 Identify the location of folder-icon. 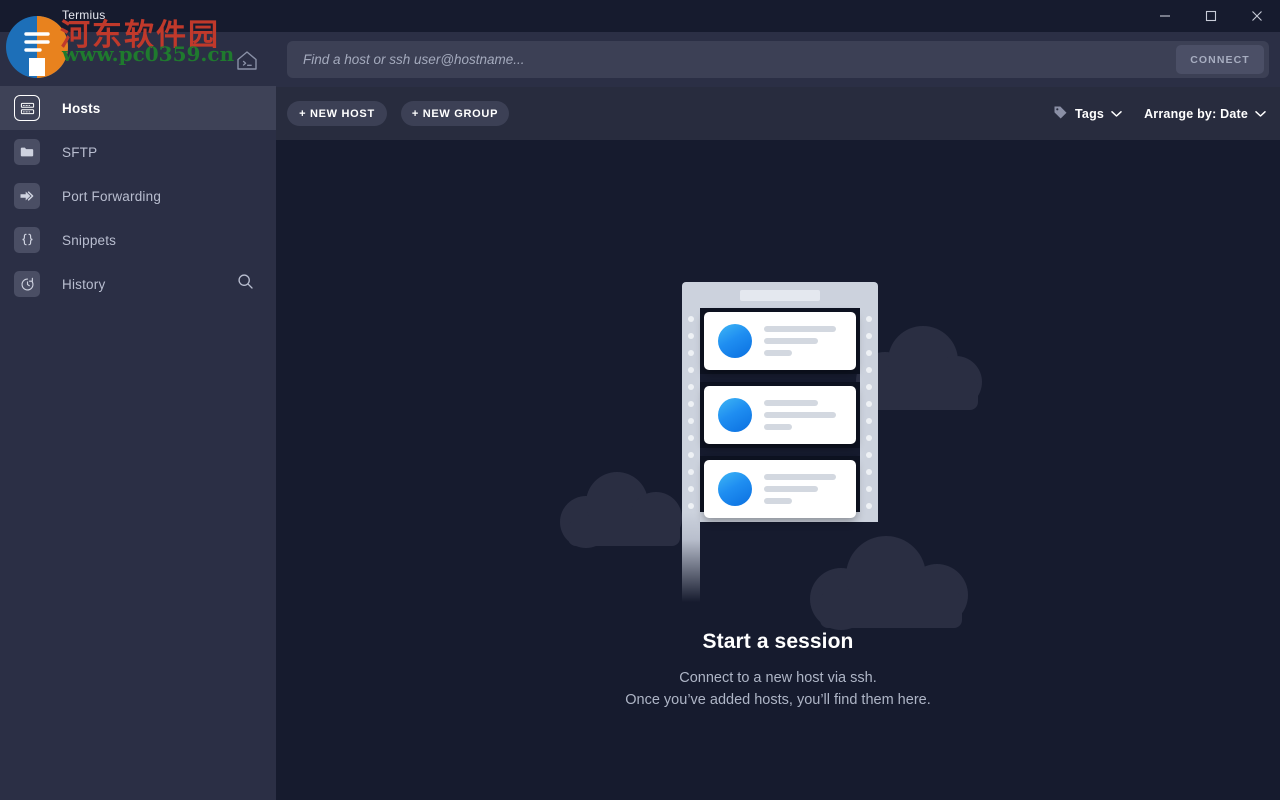
(27, 152).